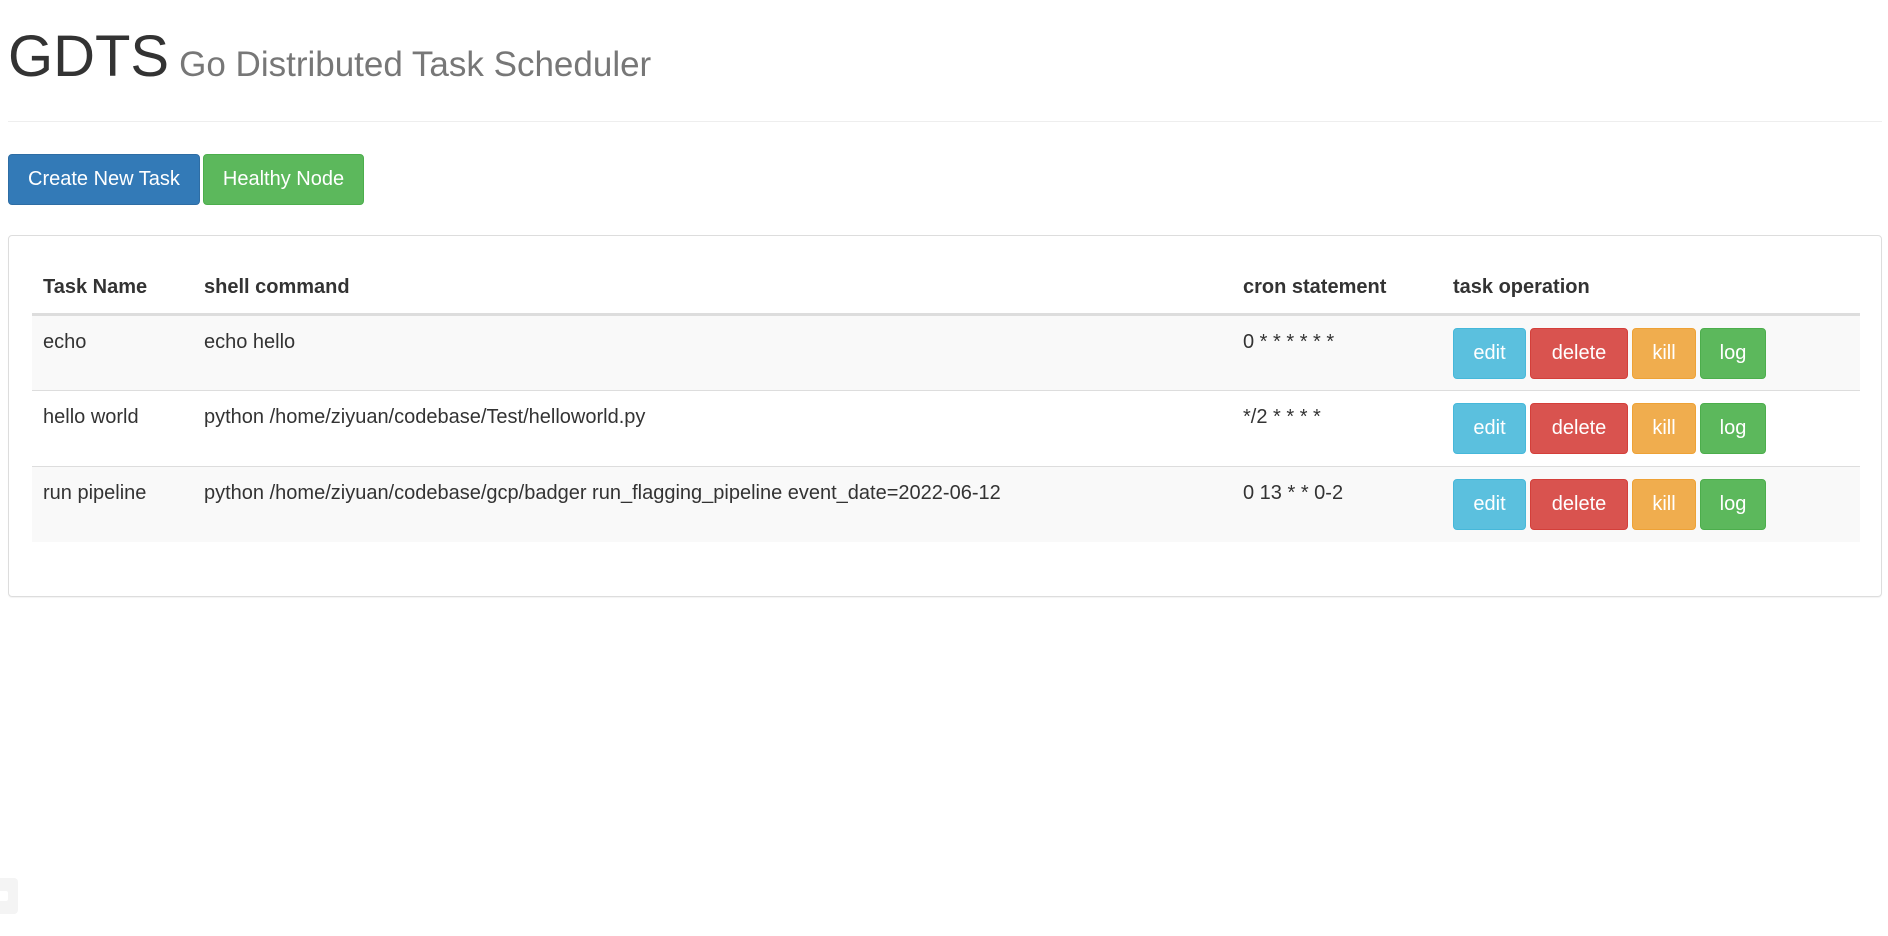 The height and width of the screenshot is (936, 1888). Describe the element at coordinates (104, 179) in the screenshot. I see `create-new-task-button: Create New Task` at that location.